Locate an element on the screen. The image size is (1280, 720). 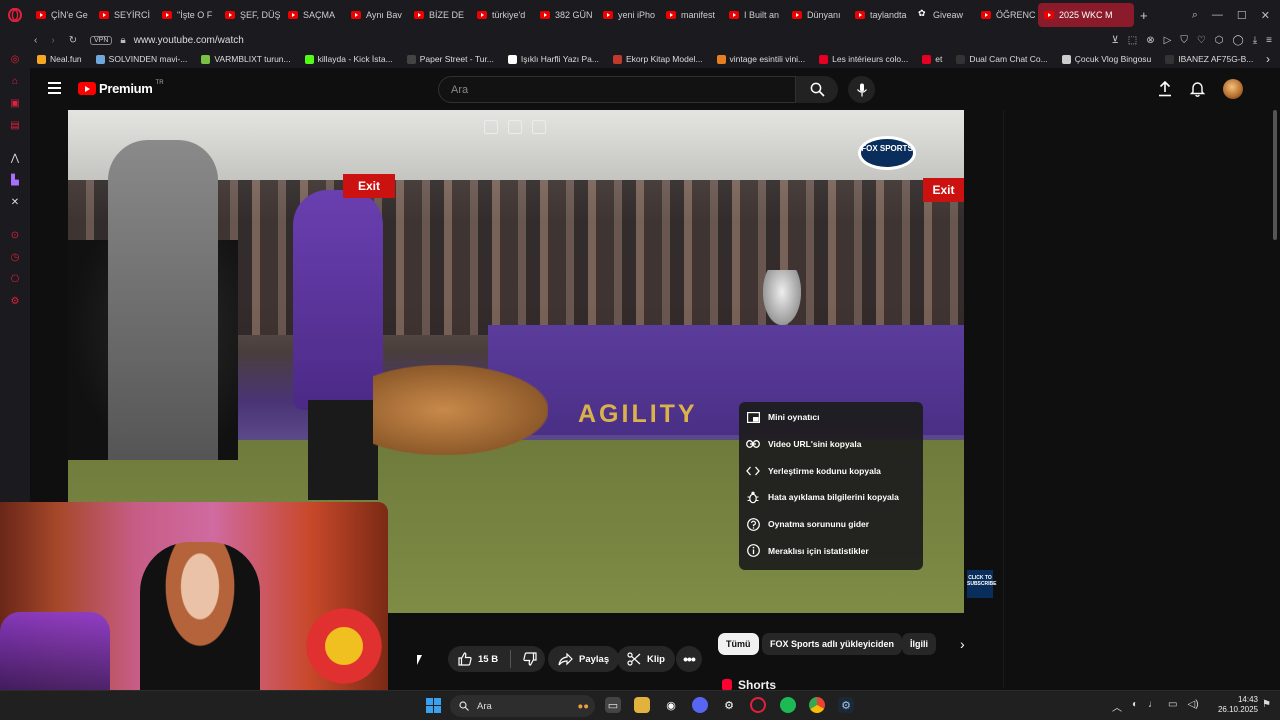
chip-all: Tümü is located at coordinates (738, 644).